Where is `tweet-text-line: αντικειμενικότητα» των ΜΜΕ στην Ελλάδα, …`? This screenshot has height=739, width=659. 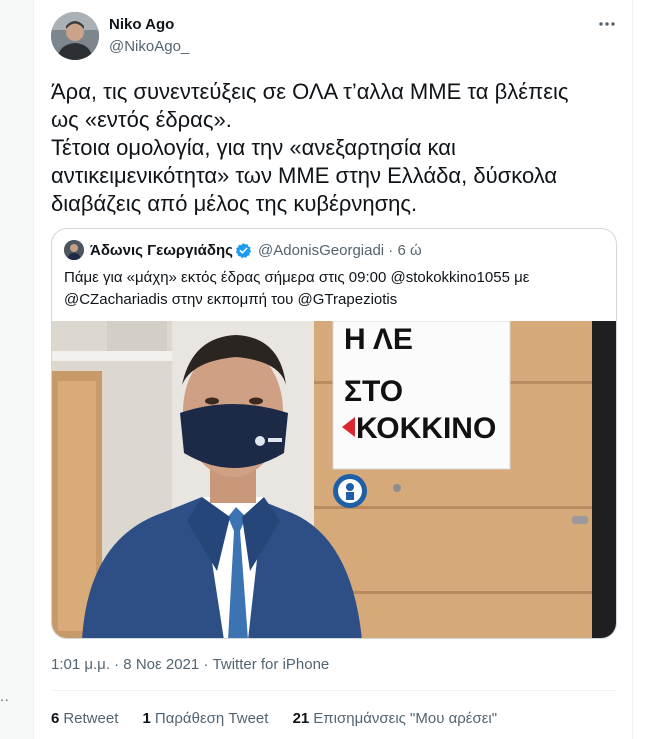 tweet-text-line: αντικειμενικότητα» των ΜΜΕ στην Ελλάδα, … is located at coordinates (304, 175).